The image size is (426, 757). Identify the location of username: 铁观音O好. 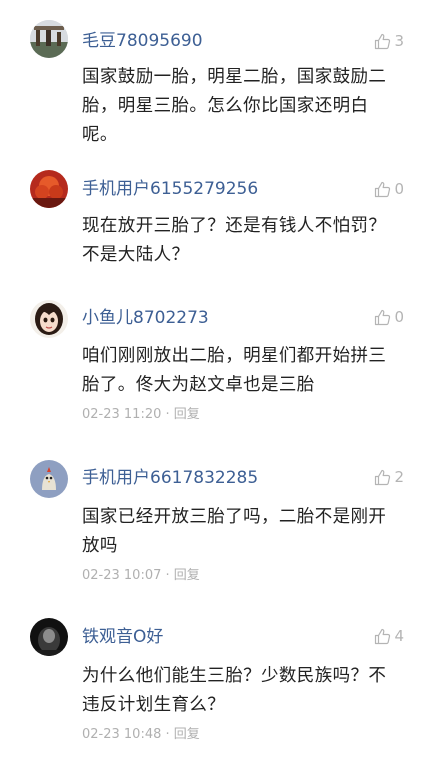
(122, 637).